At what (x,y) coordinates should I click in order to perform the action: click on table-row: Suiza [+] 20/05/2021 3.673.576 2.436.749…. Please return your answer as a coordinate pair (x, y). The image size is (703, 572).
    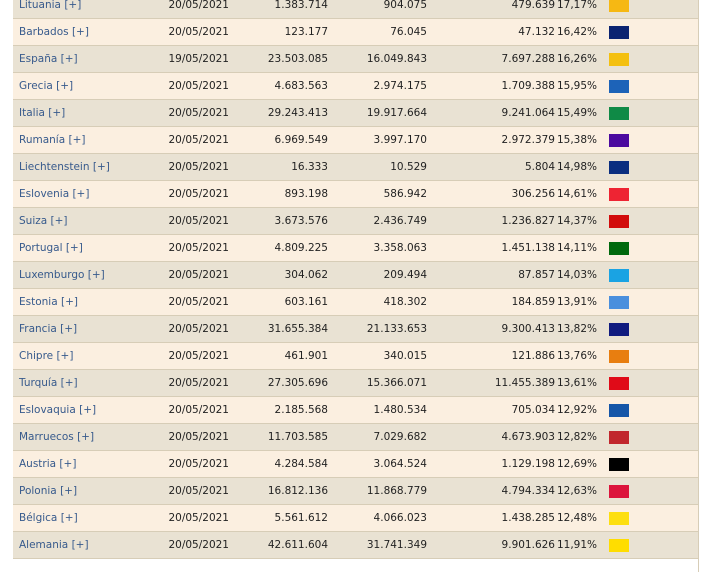
    Looking at the image, I should click on (355, 221).